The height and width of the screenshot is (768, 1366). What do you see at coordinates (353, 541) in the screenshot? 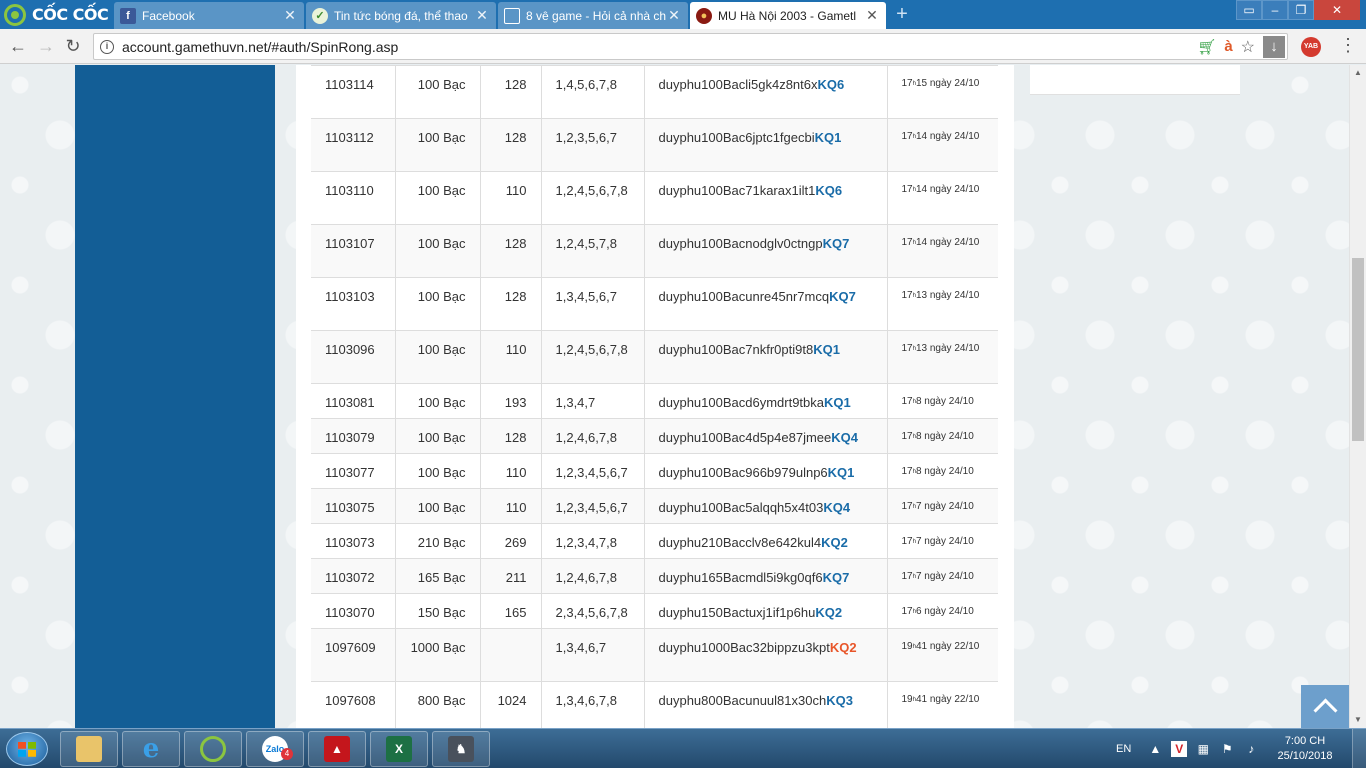
I see `transaction-id-cell: 1103073` at bounding box center [353, 541].